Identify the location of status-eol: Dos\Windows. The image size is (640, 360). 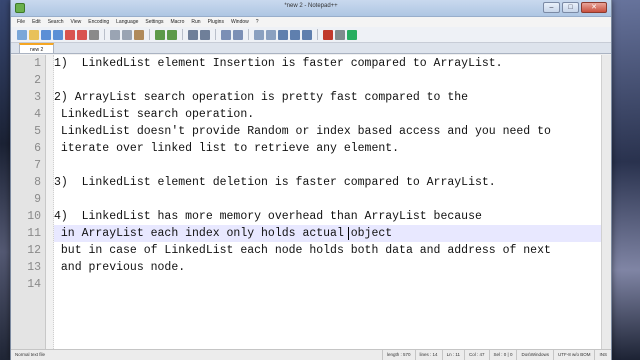
(534, 355).